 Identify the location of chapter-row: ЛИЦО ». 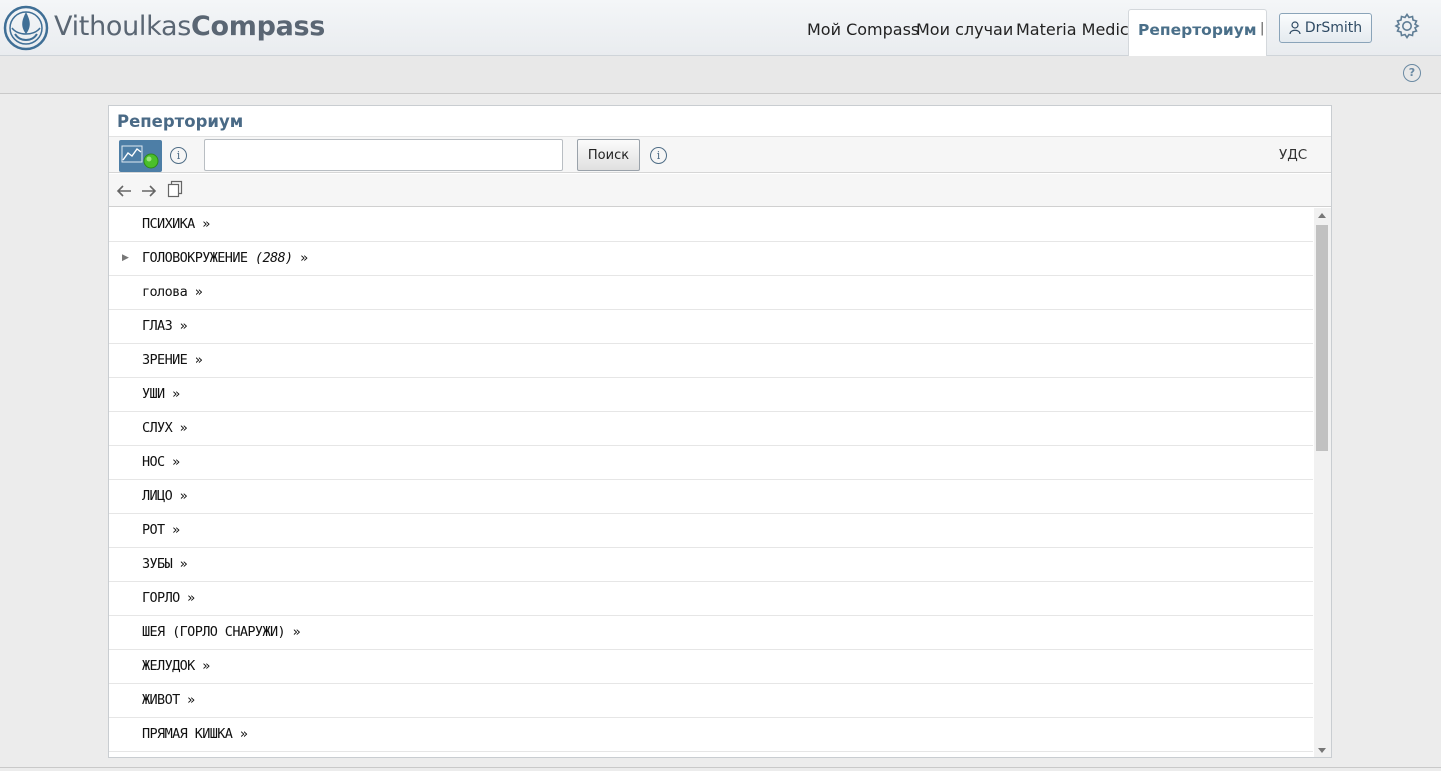
(711, 497).